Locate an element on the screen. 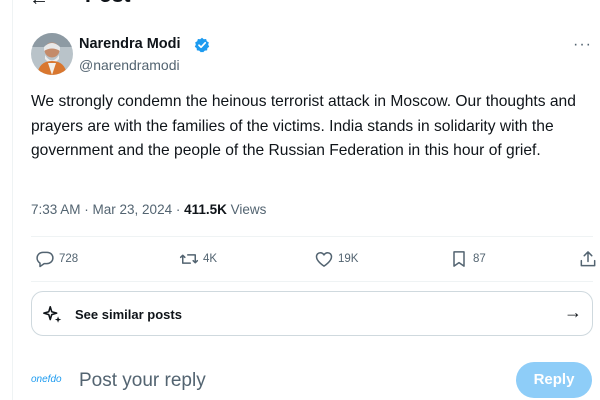 This screenshot has height=400, width=600. repost-icon is located at coordinates (189, 259).